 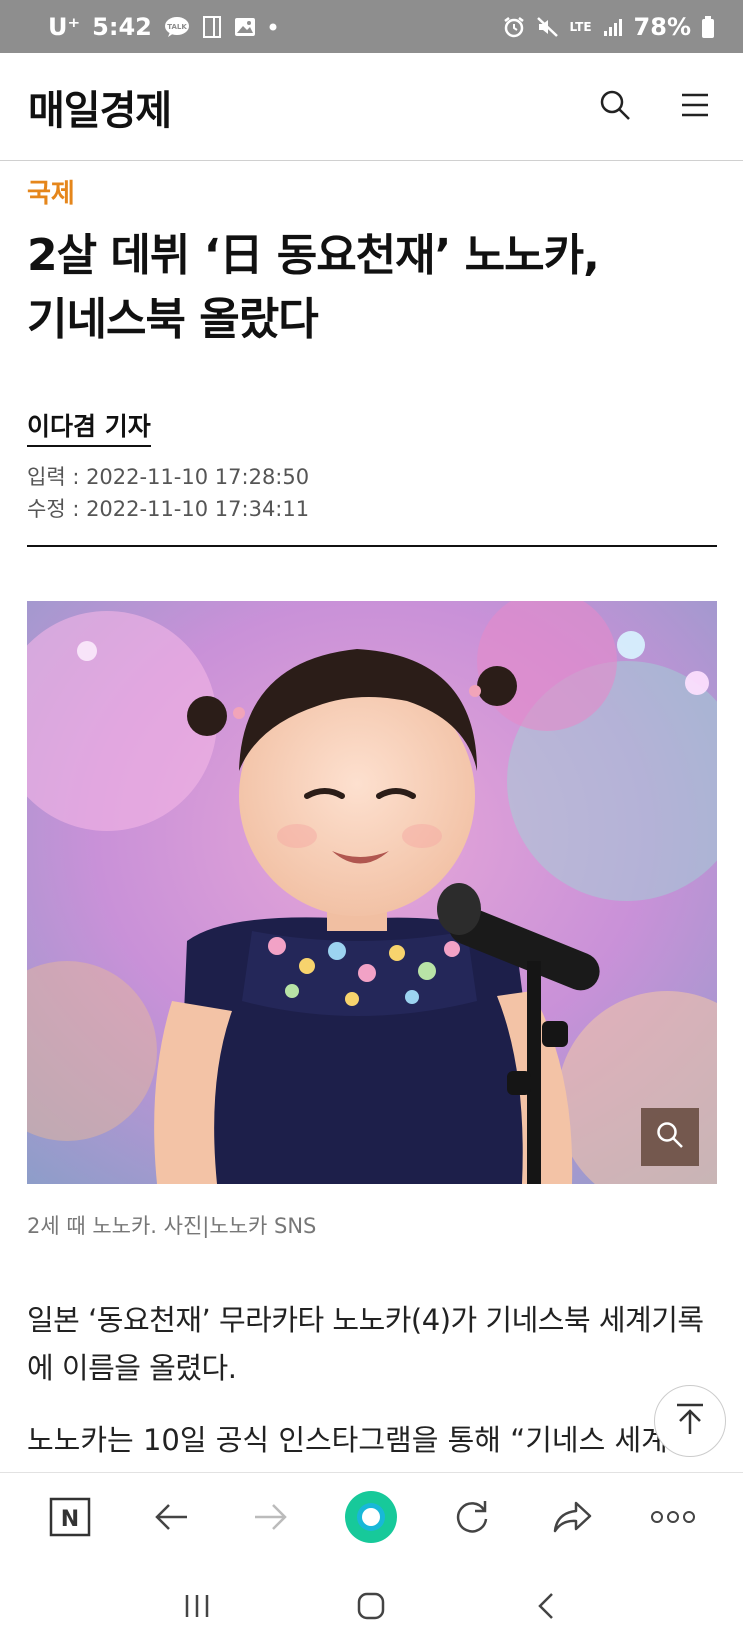 What do you see at coordinates (371, 107) in the screenshot?
I see `site-header: 매일경제` at bounding box center [371, 107].